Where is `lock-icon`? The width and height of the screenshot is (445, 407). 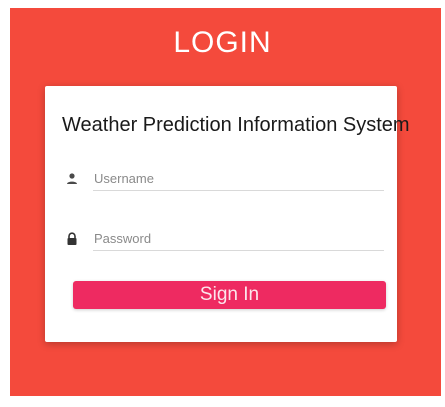
lock-icon is located at coordinates (72, 238).